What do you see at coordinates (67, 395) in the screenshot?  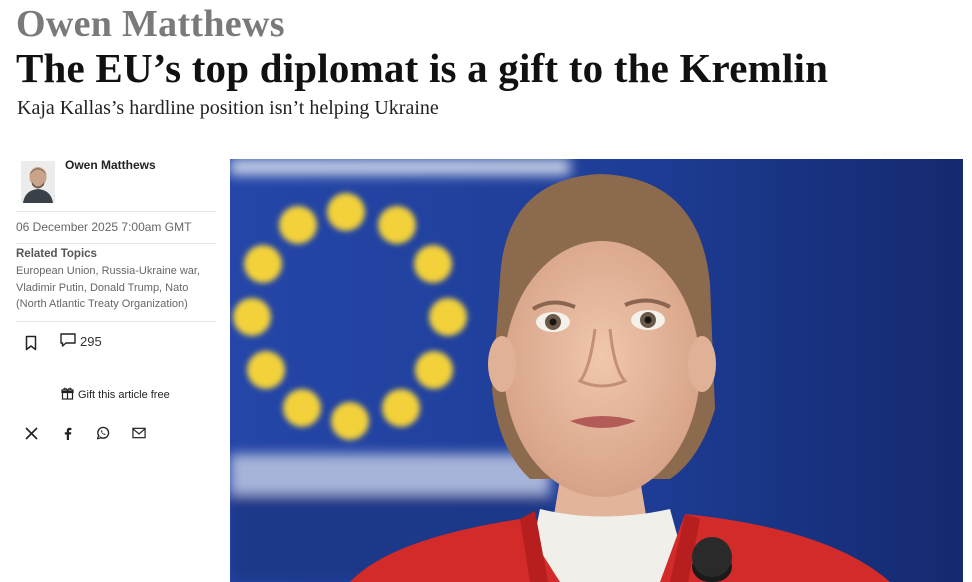 I see `gift-icon` at bounding box center [67, 395].